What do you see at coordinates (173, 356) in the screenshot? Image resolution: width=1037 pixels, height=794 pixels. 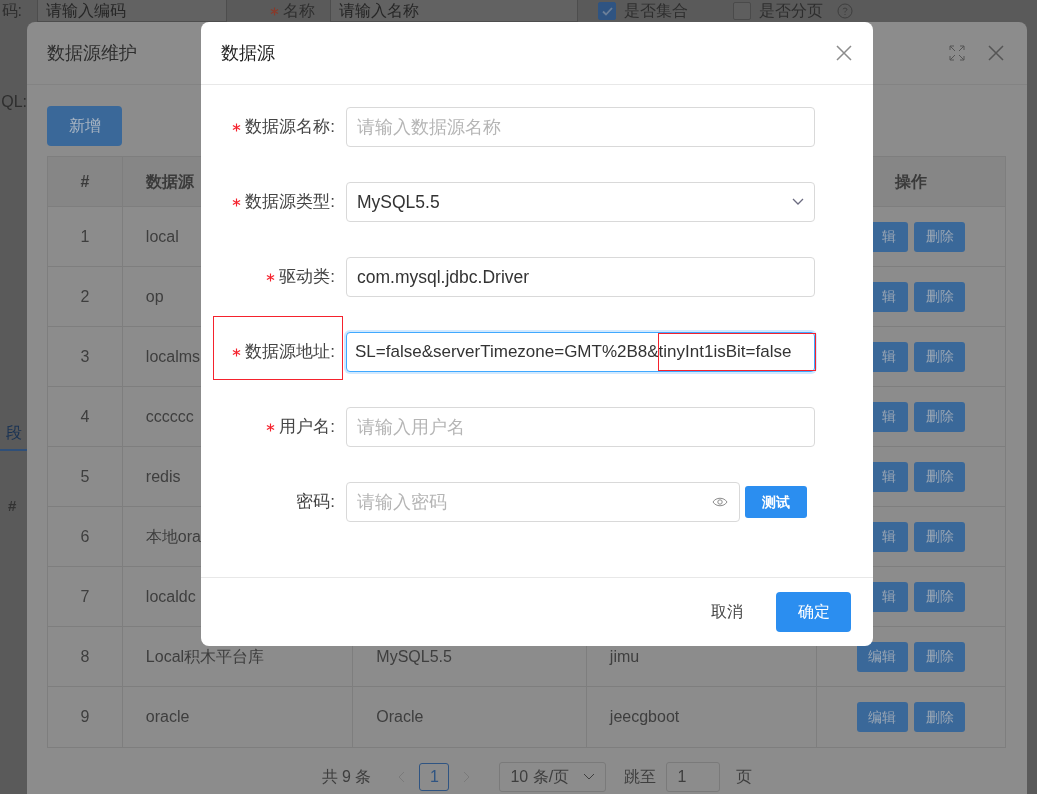 I see `table-cell-text: localms` at bounding box center [173, 356].